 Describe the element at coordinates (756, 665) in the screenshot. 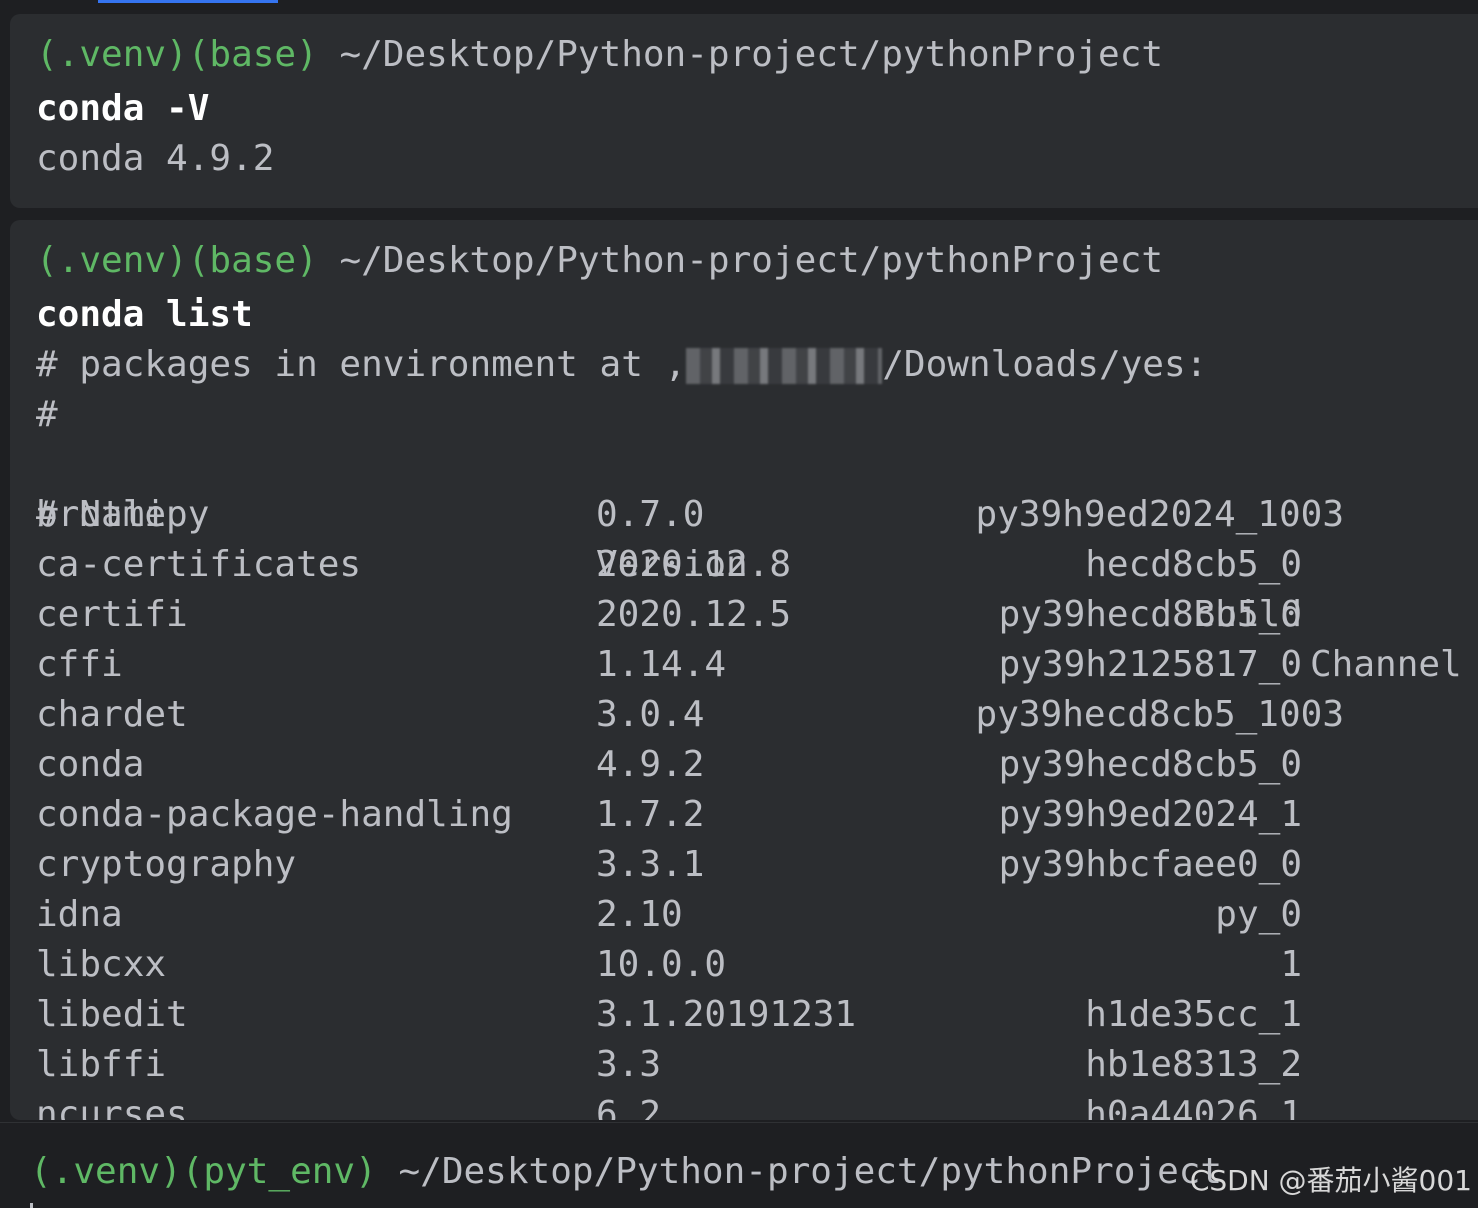

I see `table-row: cffi 1.14.4 py39h2125817_0` at that location.